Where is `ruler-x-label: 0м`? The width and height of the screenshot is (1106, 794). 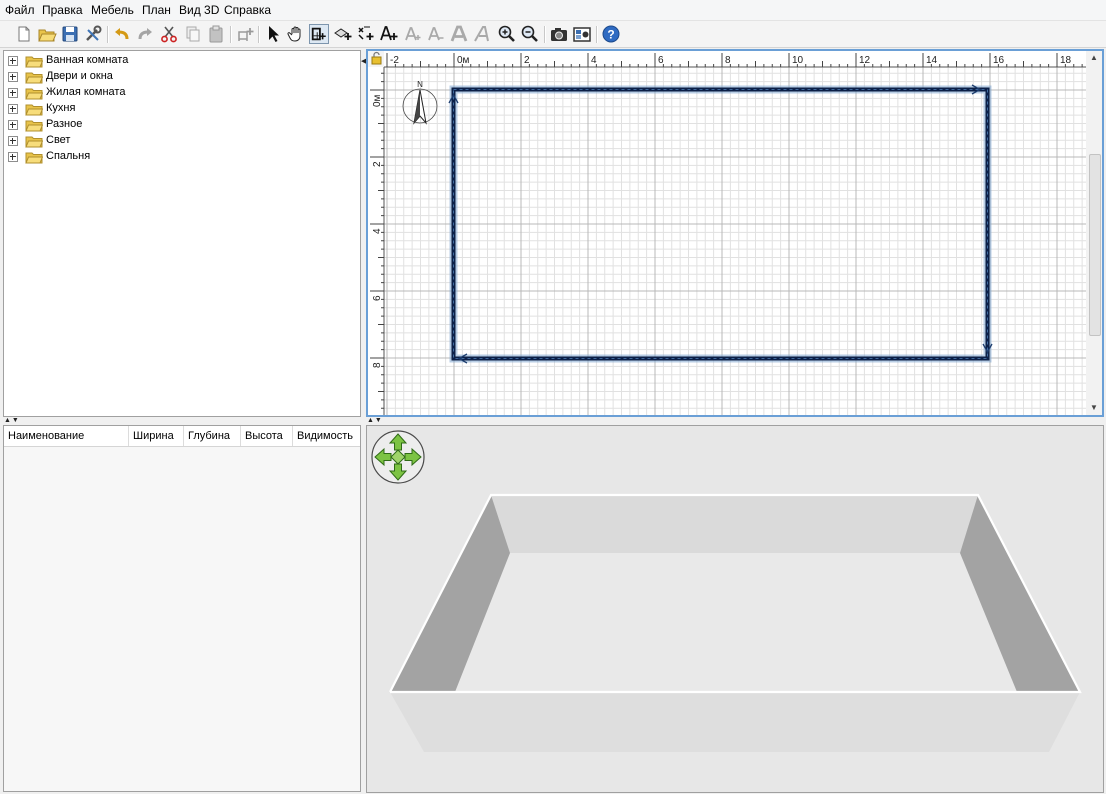 ruler-x-label: 0м is located at coordinates (463, 60).